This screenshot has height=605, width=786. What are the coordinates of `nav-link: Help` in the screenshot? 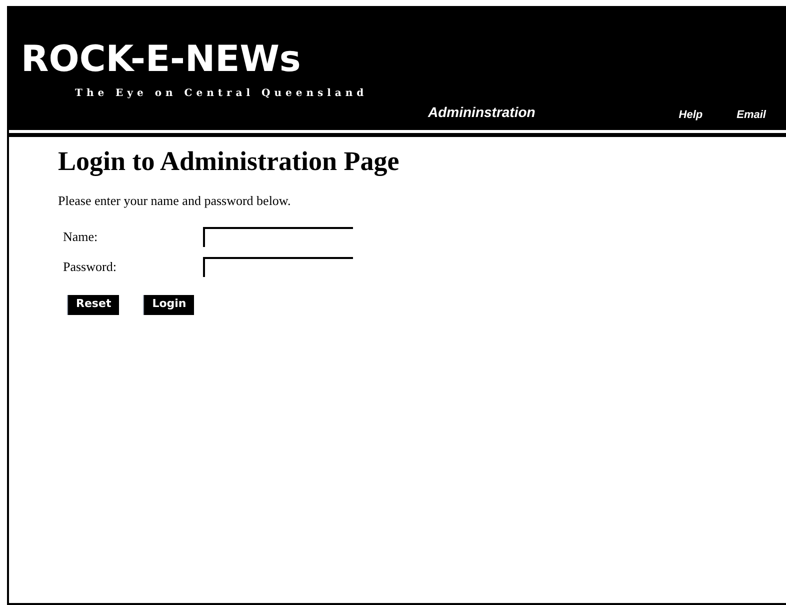 It's located at (690, 114).